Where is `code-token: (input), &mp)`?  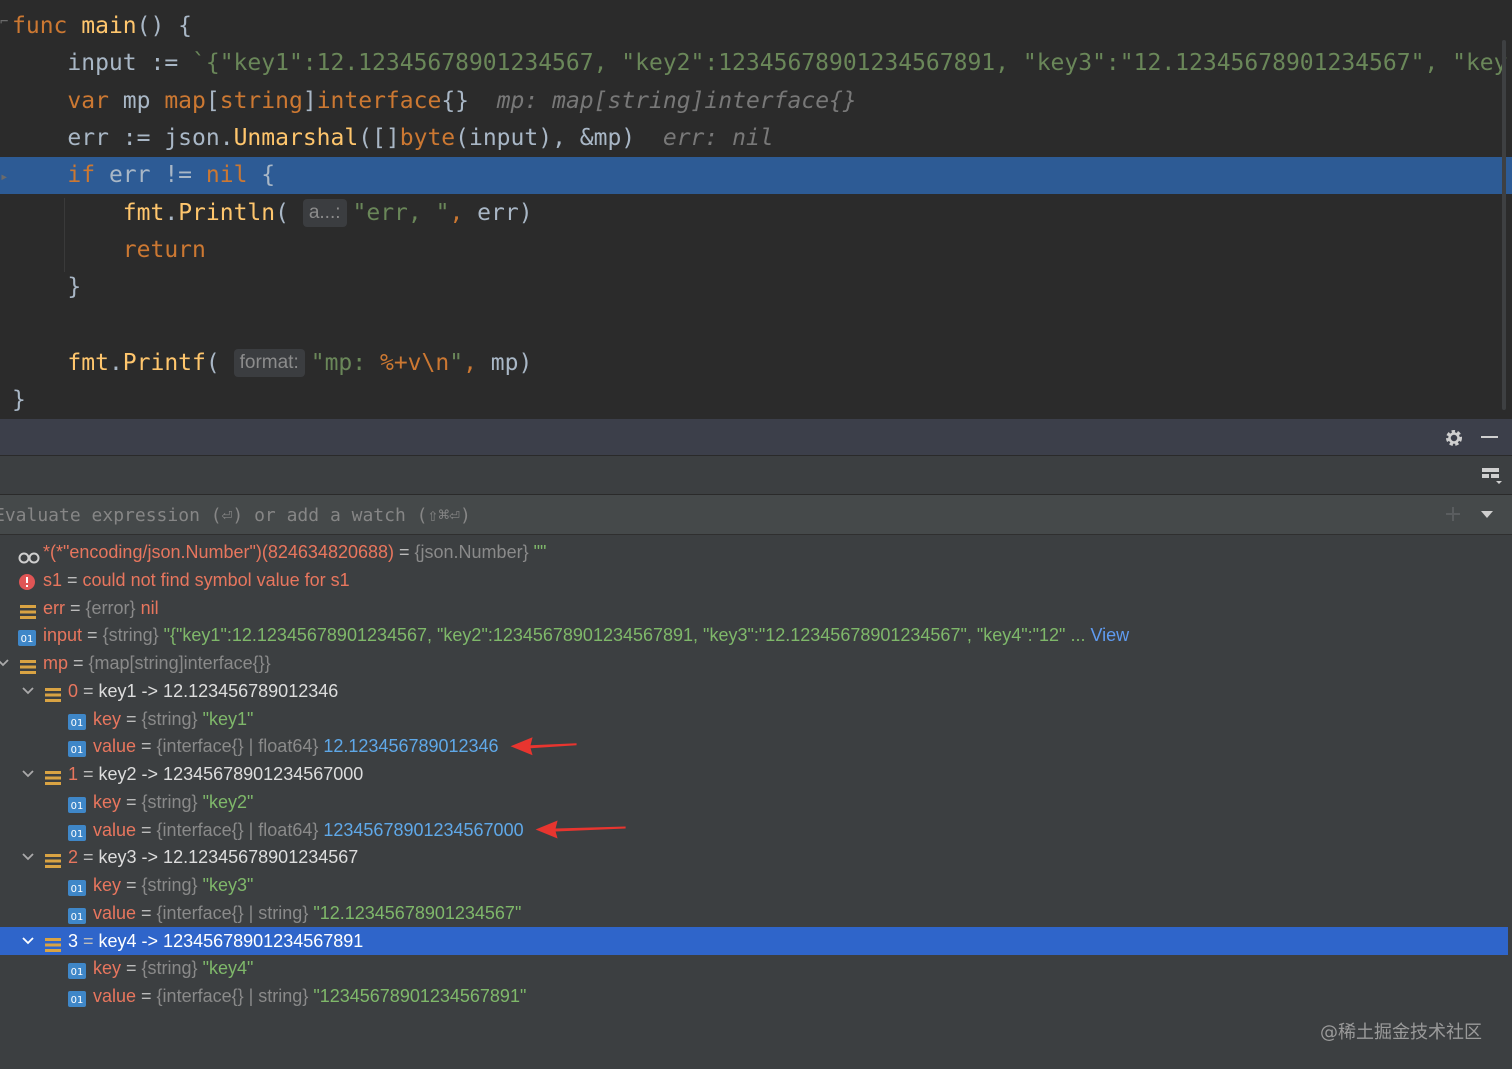 code-token: (input), &mp) is located at coordinates (559, 138).